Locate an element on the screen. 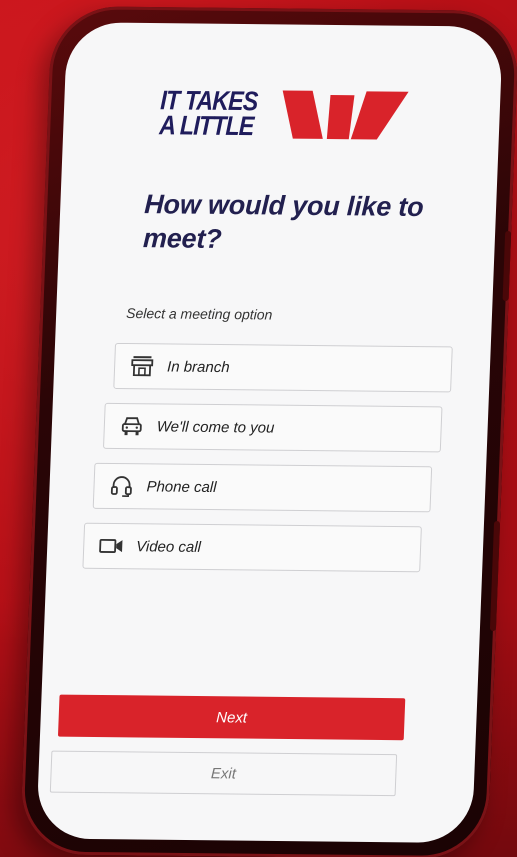 The image size is (517, 857). option-come-to-you: We'll come to you is located at coordinates (272, 427).